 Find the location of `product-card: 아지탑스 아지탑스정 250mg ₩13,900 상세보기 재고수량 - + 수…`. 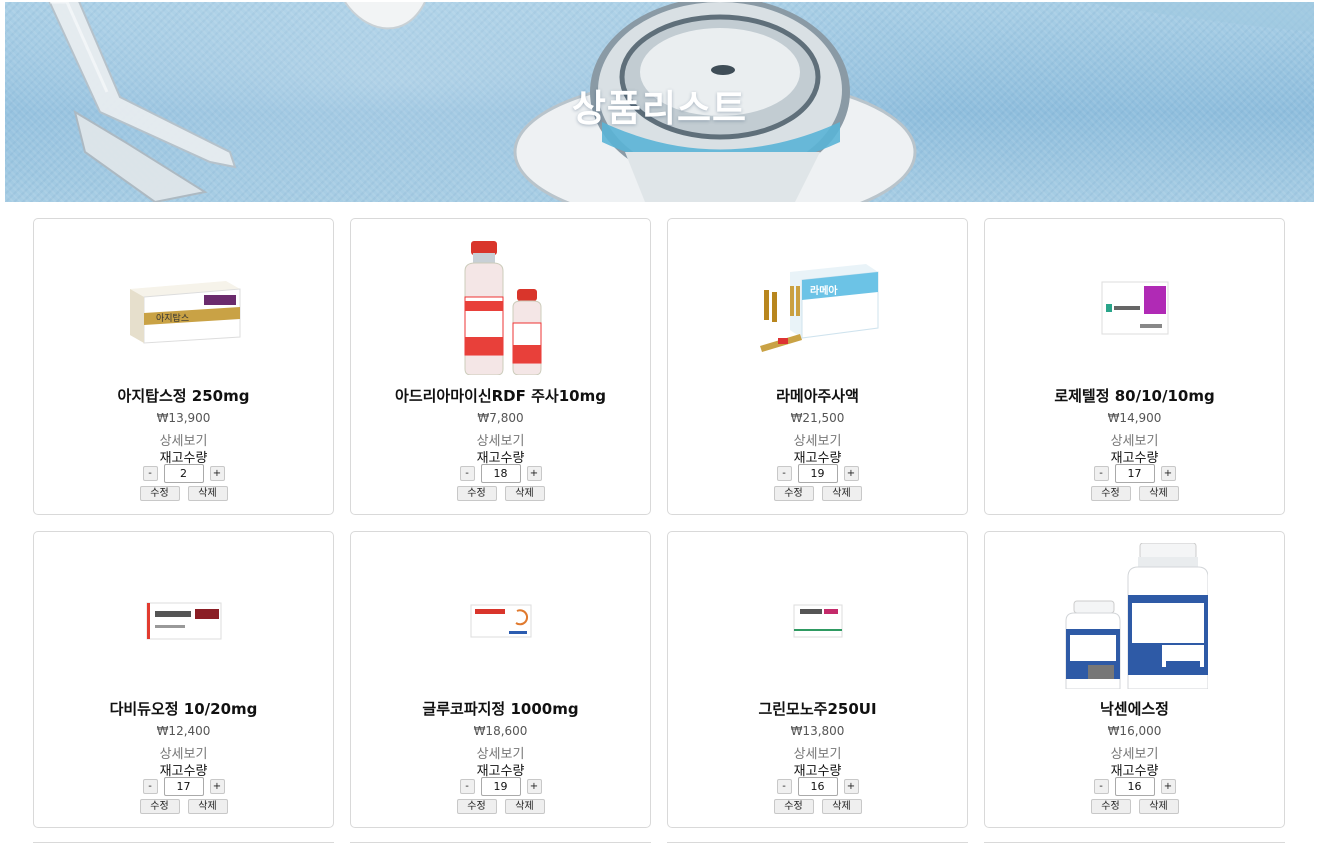

product-card: 아지탑스 아지탑스정 250mg ₩13,900 상세보기 재고수량 - + 수… is located at coordinates (183, 366).